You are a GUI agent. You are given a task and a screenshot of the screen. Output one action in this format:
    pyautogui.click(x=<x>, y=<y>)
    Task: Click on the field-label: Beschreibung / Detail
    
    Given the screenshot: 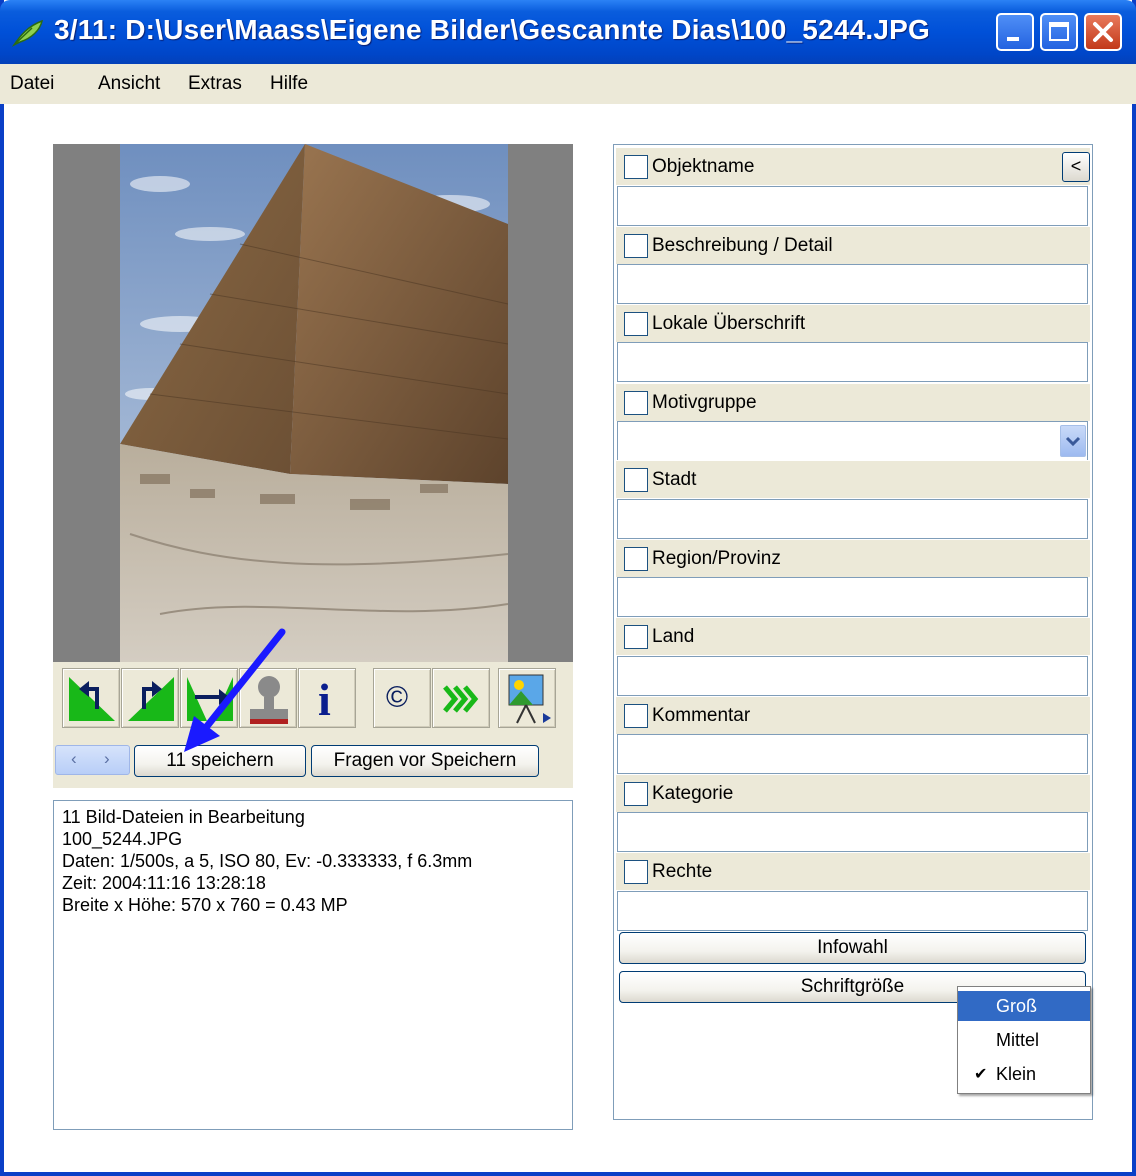 What is the action you would take?
    pyautogui.click(x=742, y=245)
    